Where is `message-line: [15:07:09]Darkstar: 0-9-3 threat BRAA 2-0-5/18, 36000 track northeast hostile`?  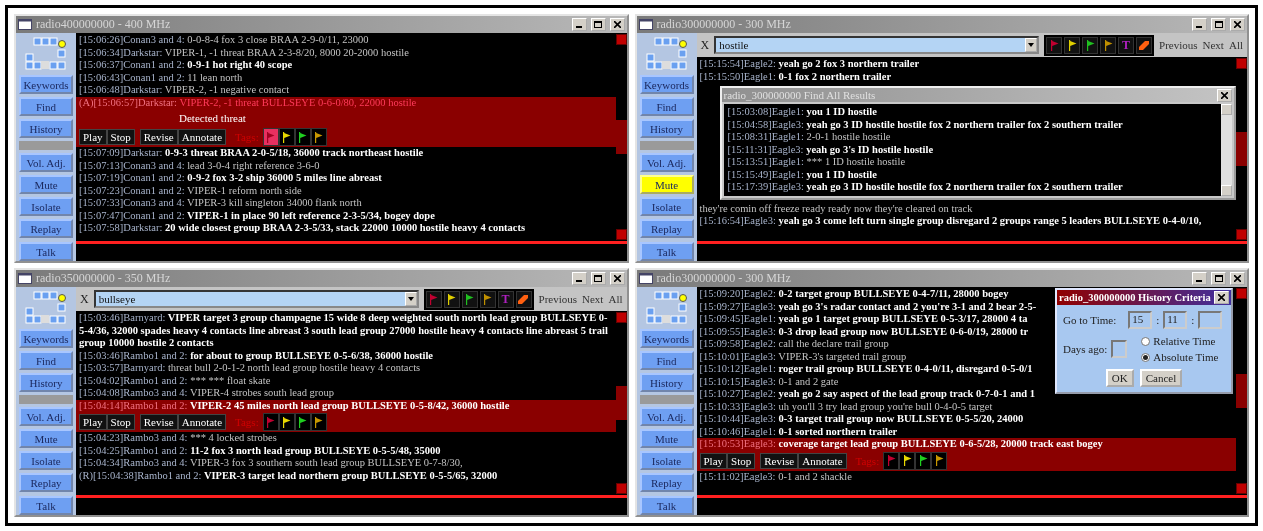
message-line: [15:07:09]Darkstar: 0-9-3 threat BRAA 2-0-5/18, 36000 track northeast hostile is located at coordinates (346, 153).